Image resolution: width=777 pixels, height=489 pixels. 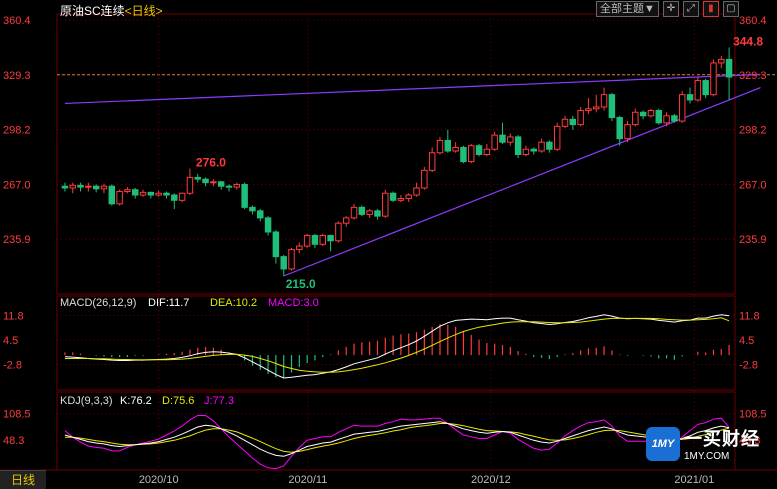 What do you see at coordinates (730, 9) in the screenshot?
I see `window-icon: ▢` at bounding box center [730, 9].